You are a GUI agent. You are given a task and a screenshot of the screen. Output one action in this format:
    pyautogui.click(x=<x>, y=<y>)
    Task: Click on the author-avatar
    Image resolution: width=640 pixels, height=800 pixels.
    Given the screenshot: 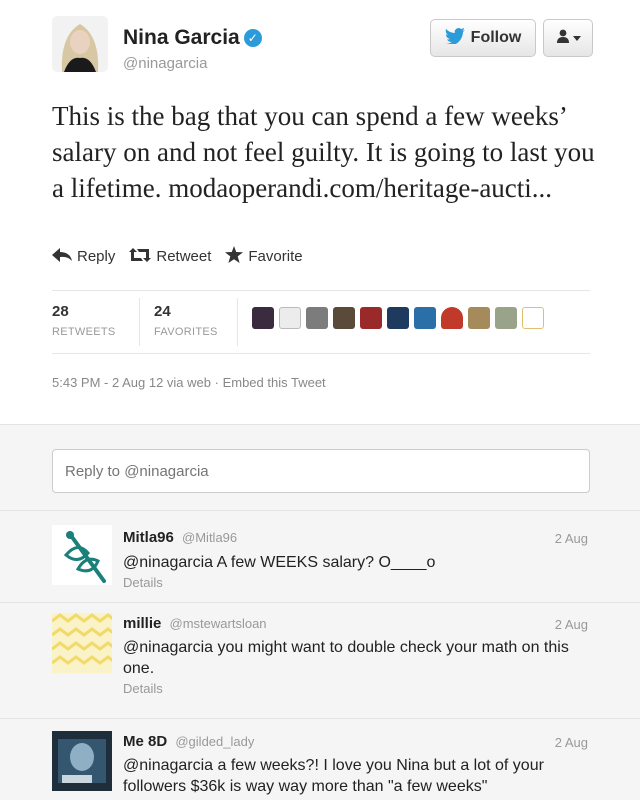 What is the action you would take?
    pyautogui.click(x=80, y=44)
    